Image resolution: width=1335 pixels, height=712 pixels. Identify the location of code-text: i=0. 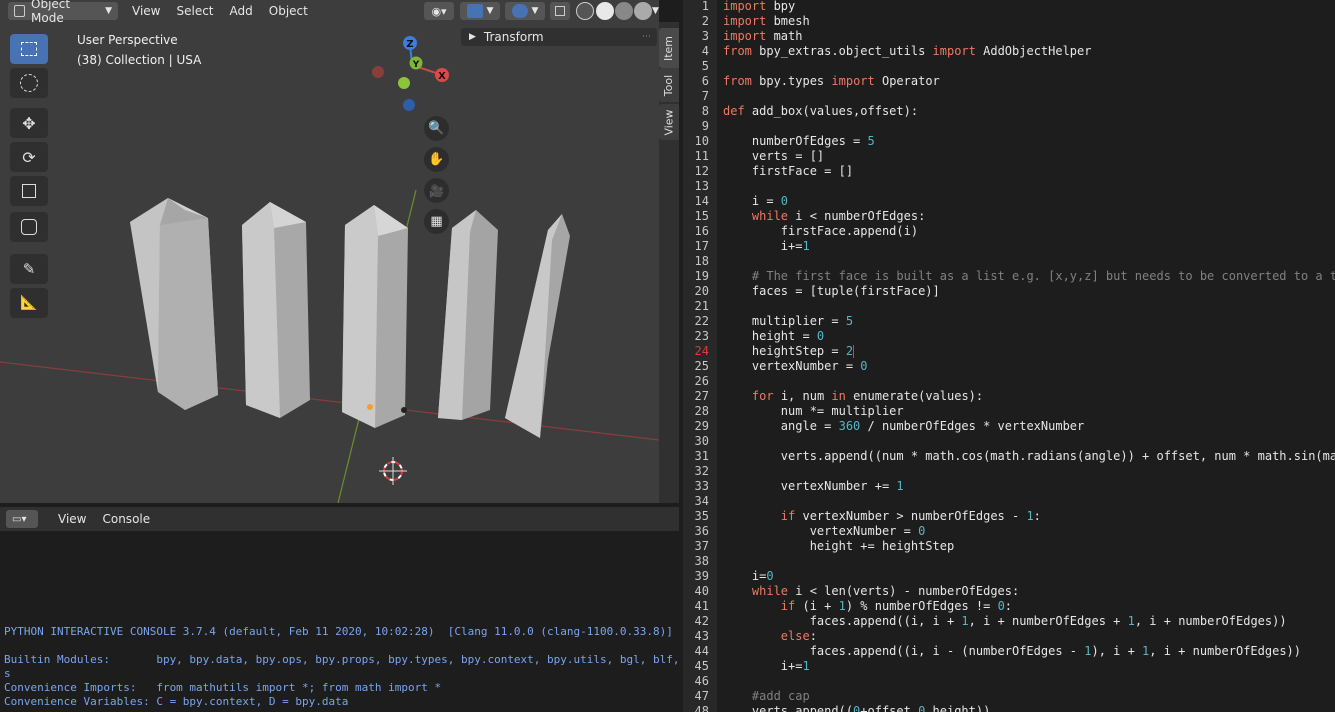
(748, 576).